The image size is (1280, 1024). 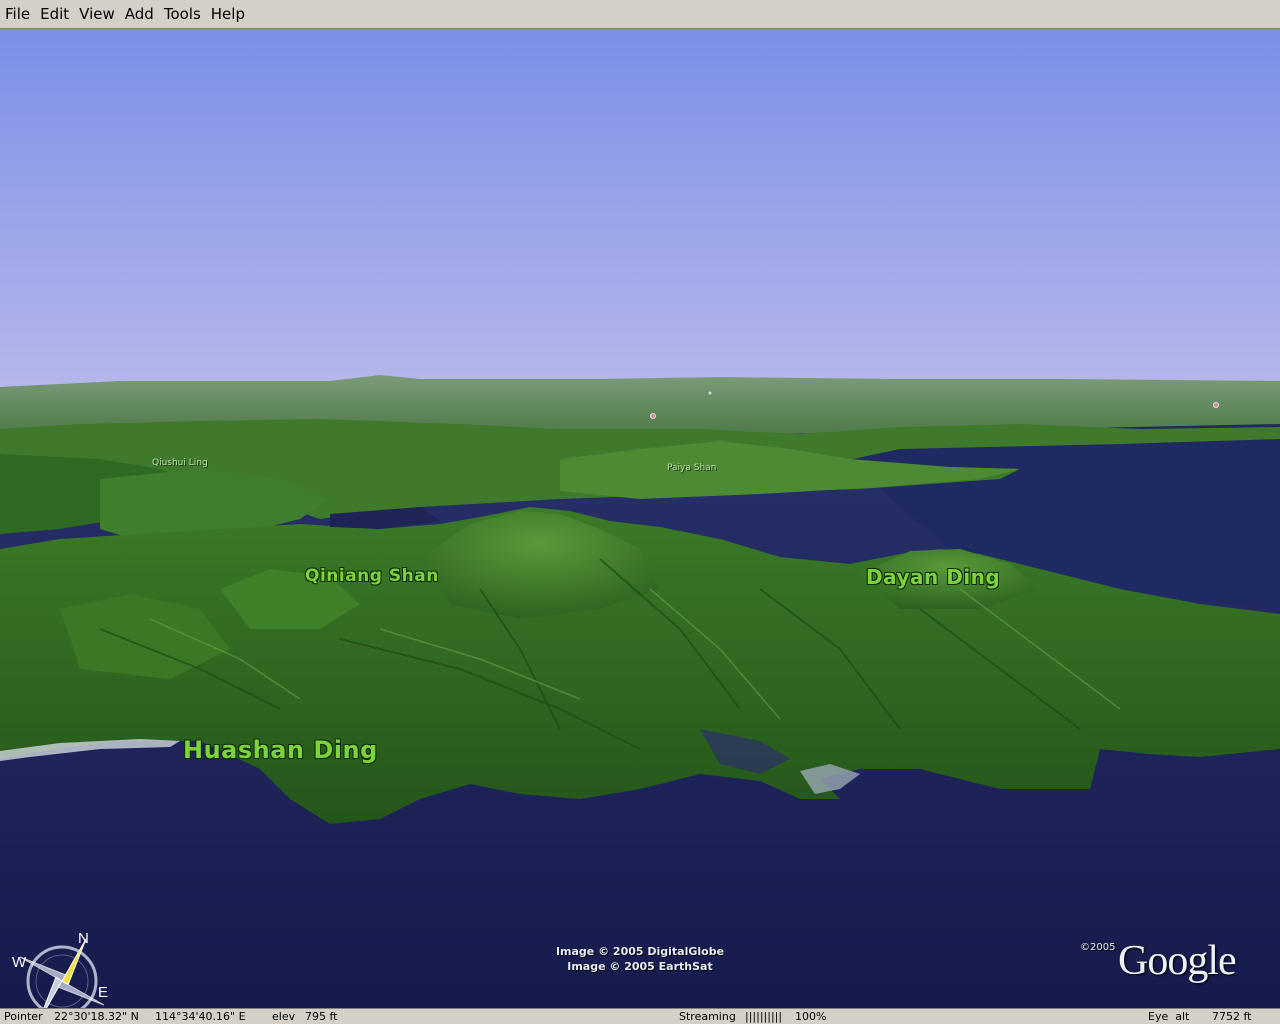 I want to click on pointer-latitude: 22°30'18.32" N, so click(x=96, y=1016).